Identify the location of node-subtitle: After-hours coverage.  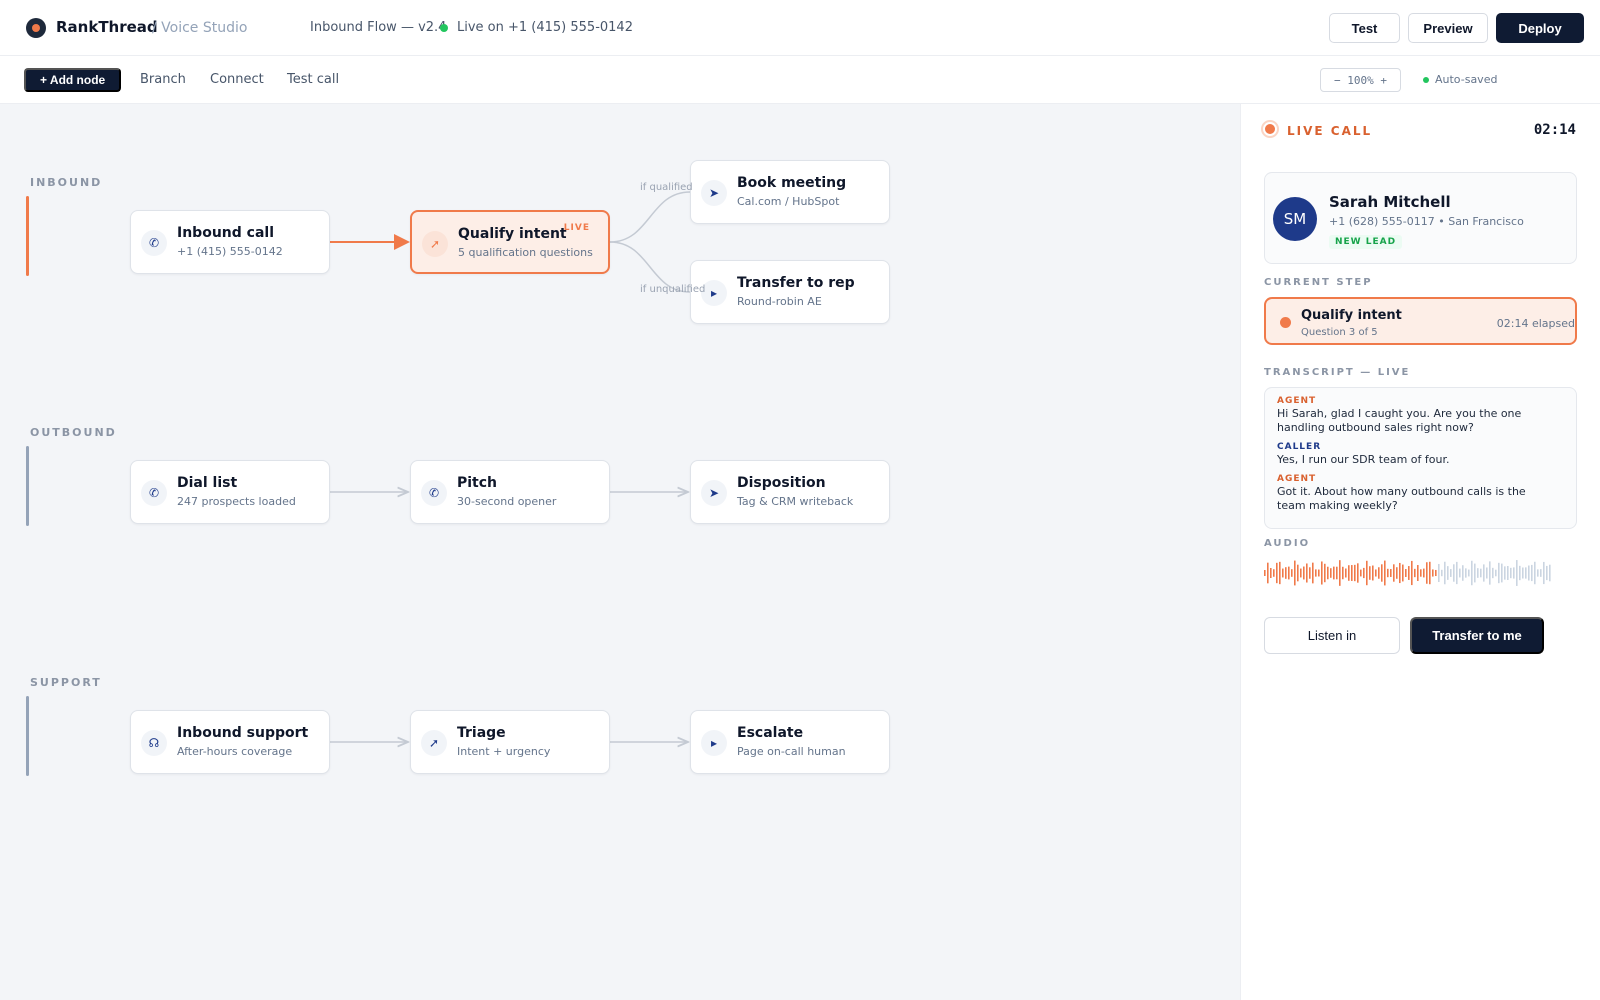
(235, 751).